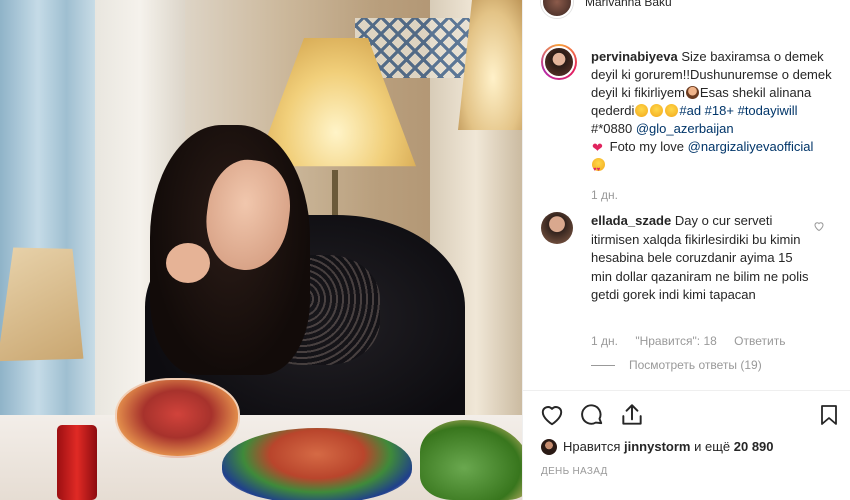  Describe the element at coordinates (751, 146) in the screenshot. I see `mention-nargiz: @nargizaliyevaofficial` at that location.